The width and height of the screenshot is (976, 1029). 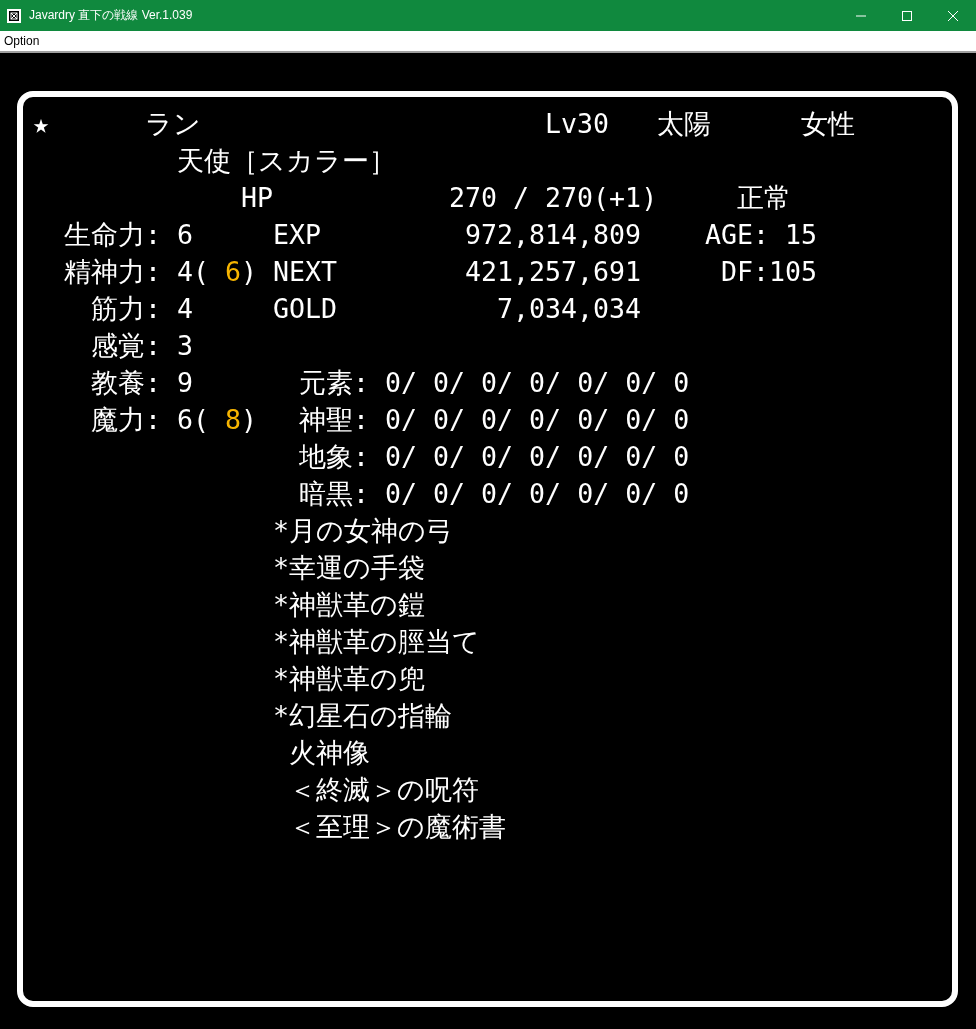 What do you see at coordinates (907, 15) in the screenshot?
I see `maximize-icon` at bounding box center [907, 15].